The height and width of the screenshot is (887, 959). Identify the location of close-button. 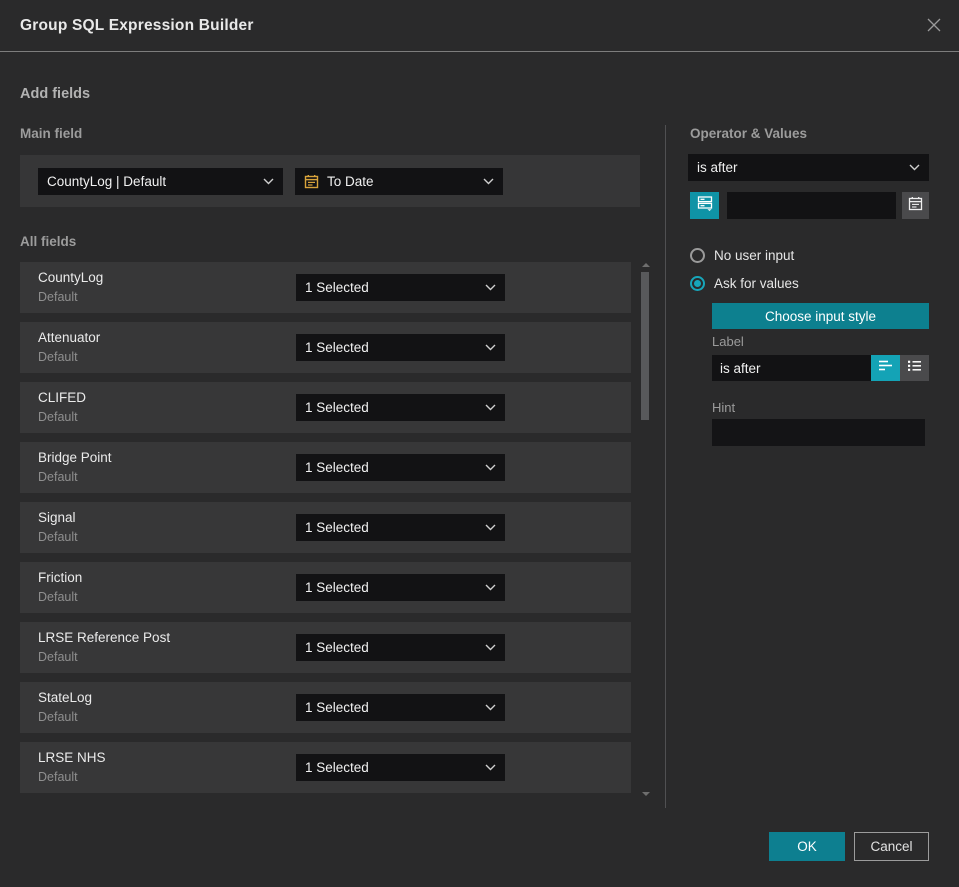
(934, 27).